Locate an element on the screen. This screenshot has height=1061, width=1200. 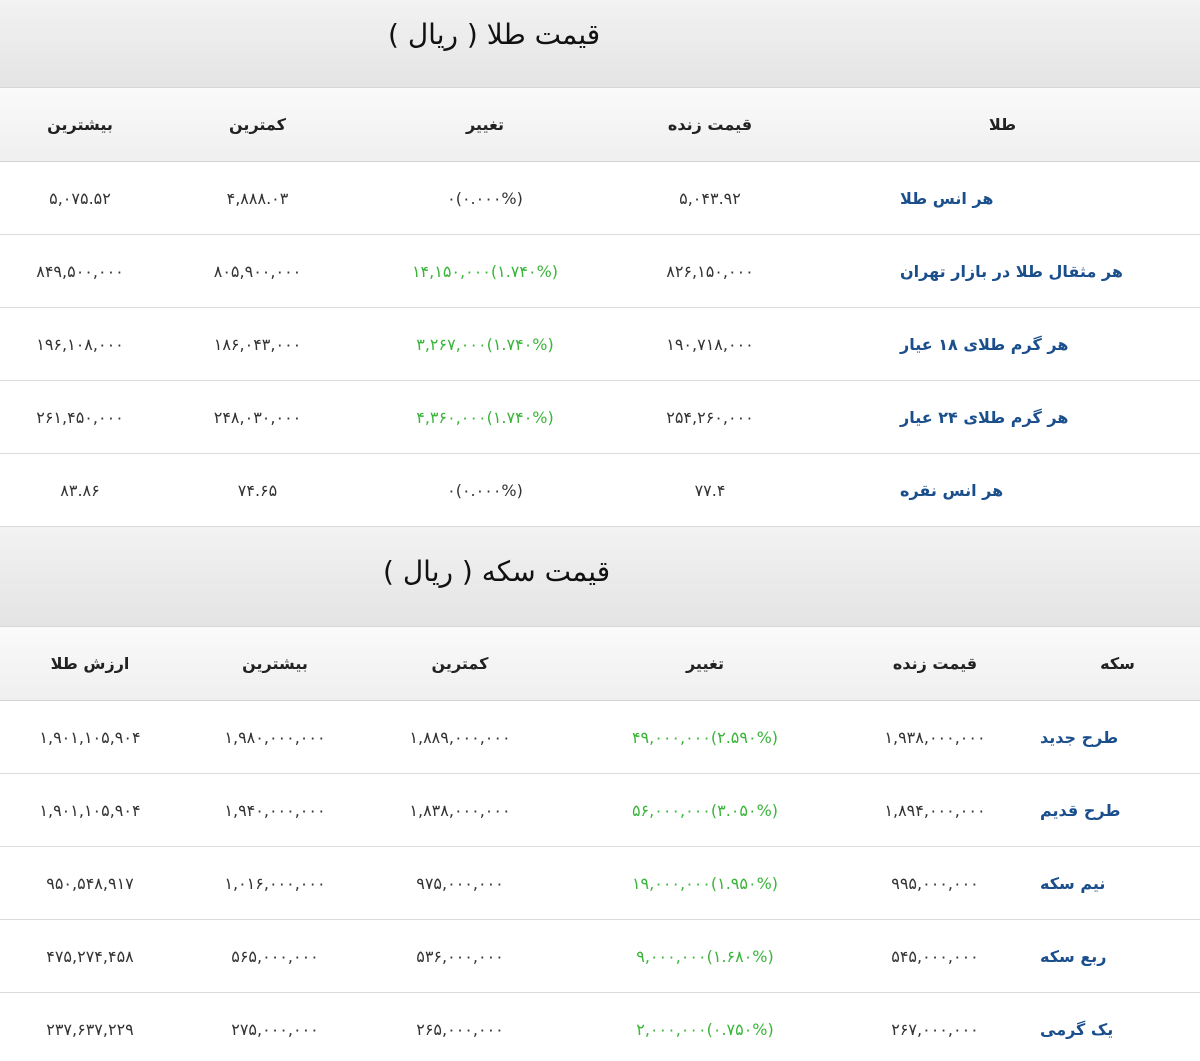
coin-header-name: سکه is located at coordinates (1117, 663).